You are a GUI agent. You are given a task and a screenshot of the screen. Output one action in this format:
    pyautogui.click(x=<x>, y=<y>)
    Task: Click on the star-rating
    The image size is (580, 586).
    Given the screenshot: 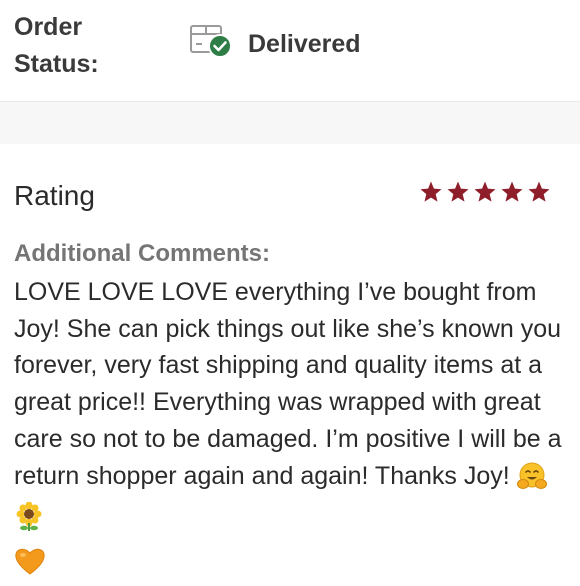 What is the action you would take?
    pyautogui.click(x=486, y=192)
    